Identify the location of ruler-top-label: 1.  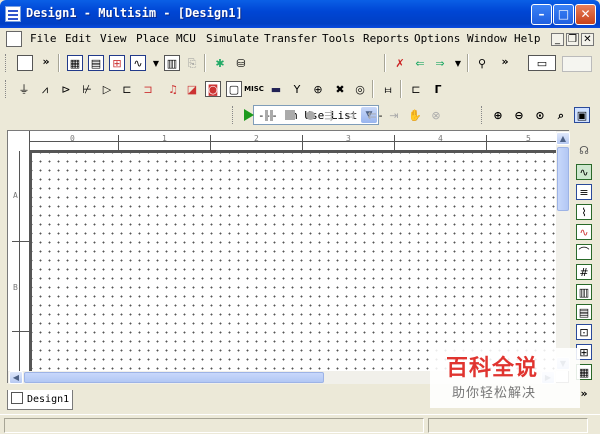
(164, 138).